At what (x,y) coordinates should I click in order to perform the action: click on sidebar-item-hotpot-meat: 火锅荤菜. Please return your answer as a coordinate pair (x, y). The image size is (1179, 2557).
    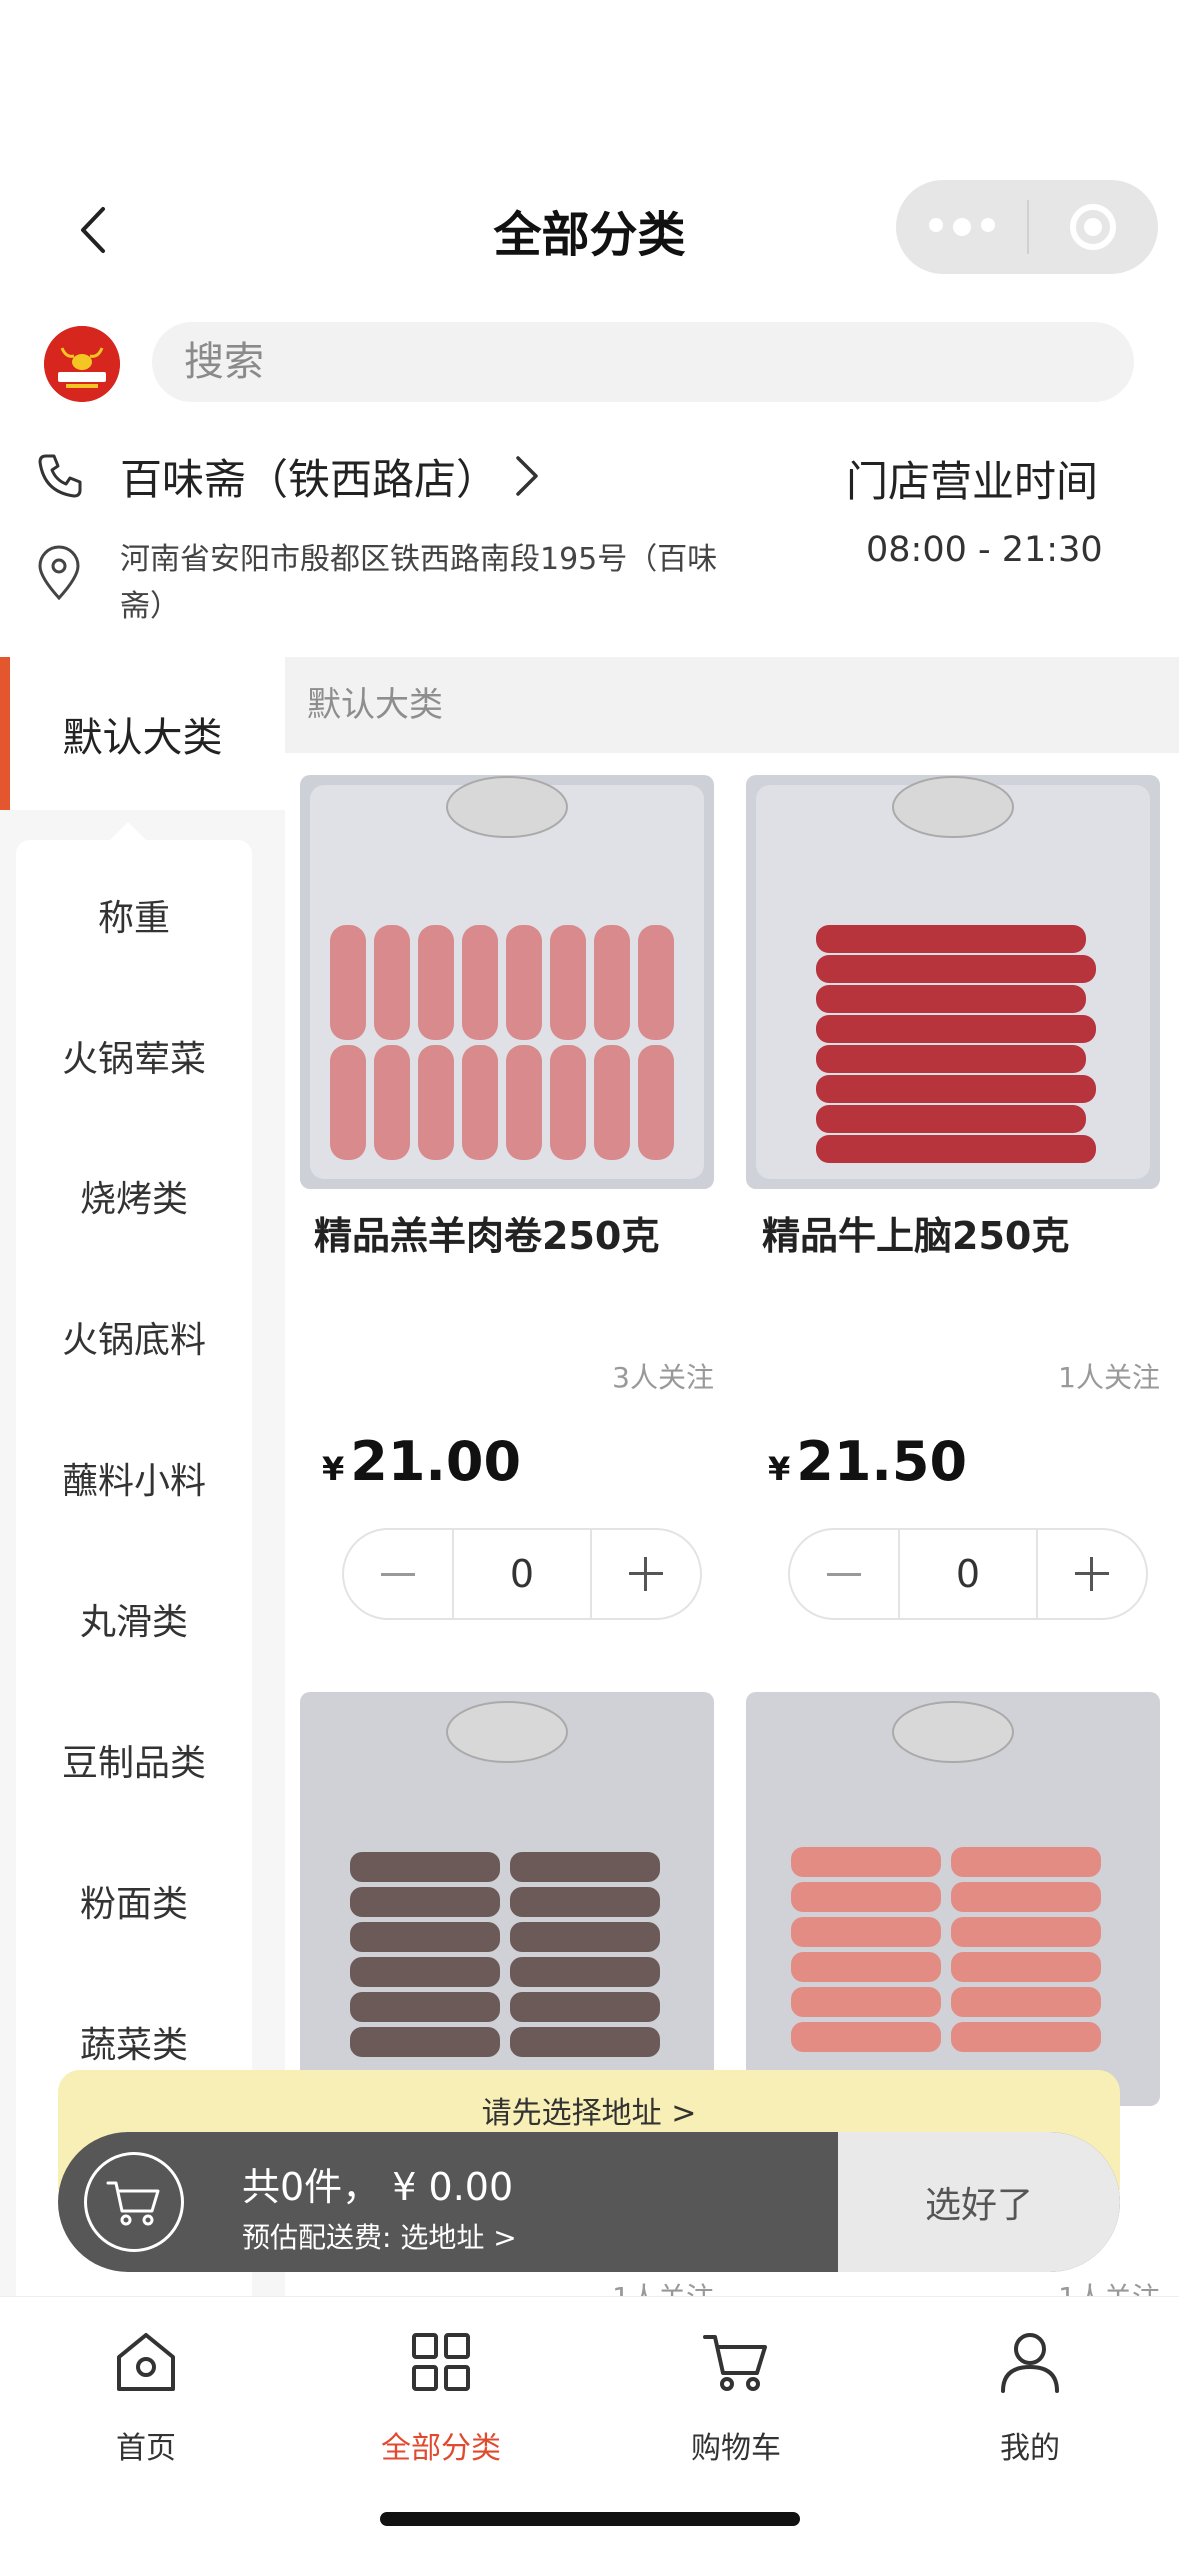
    Looking at the image, I should click on (134, 1056).